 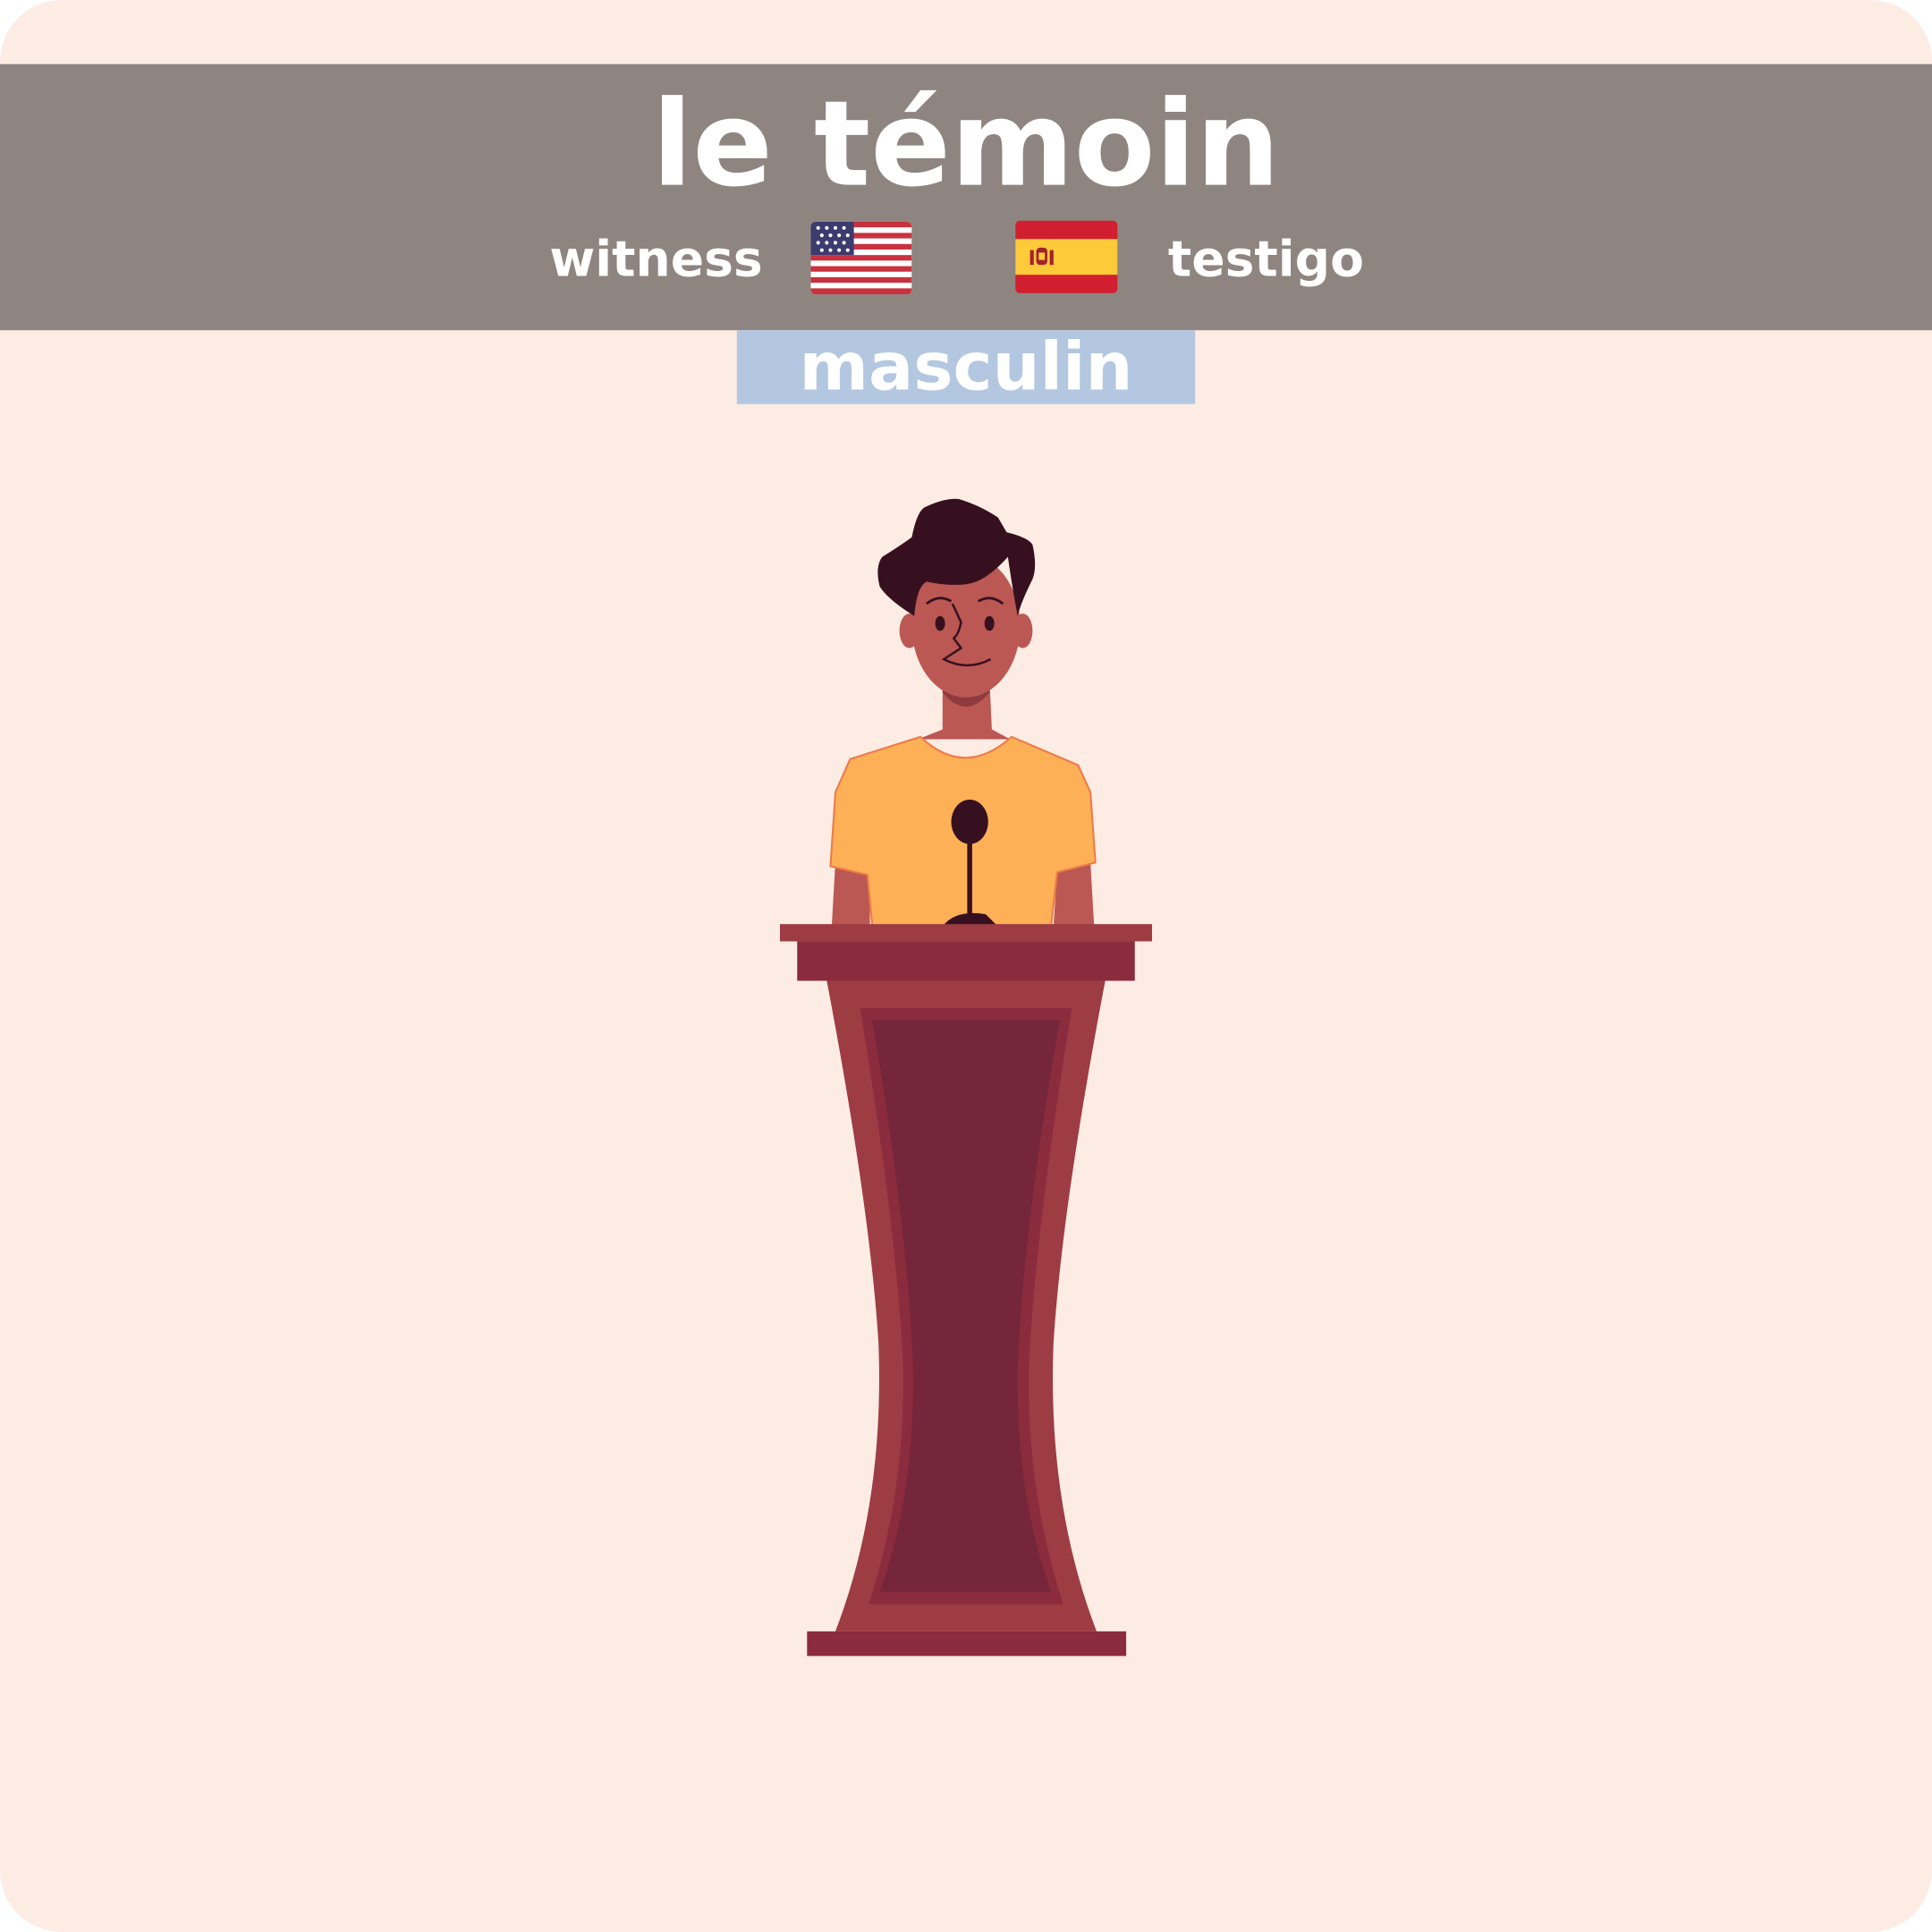 What do you see at coordinates (940, 623) in the screenshot?
I see `left-eye` at bounding box center [940, 623].